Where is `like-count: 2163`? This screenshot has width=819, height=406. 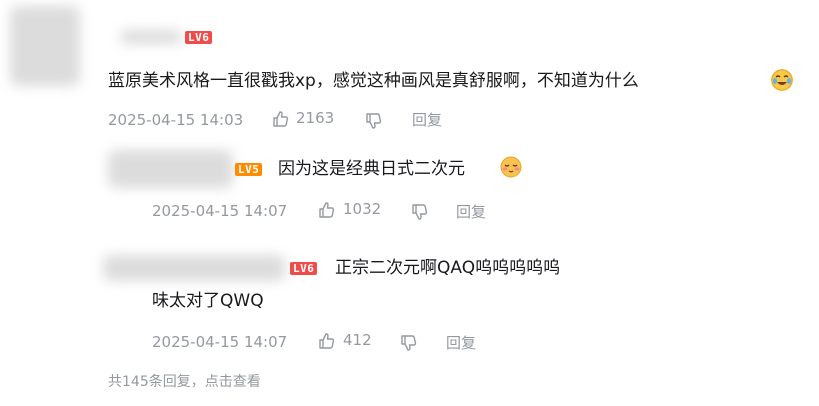 like-count: 2163 is located at coordinates (315, 118).